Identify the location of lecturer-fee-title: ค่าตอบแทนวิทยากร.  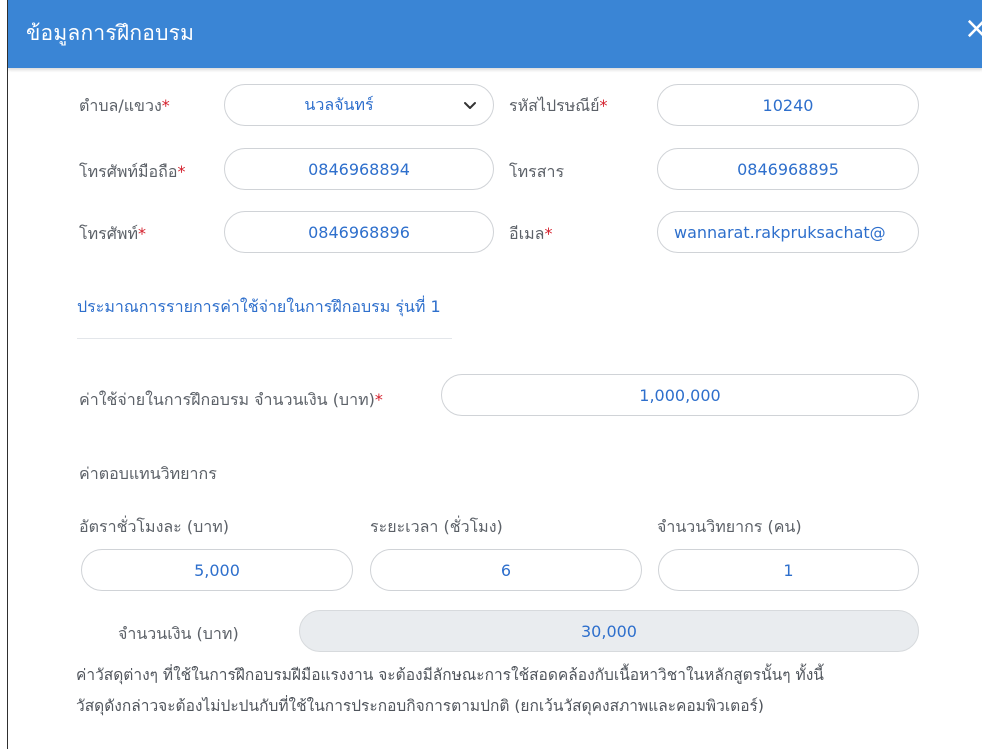
(148, 473).